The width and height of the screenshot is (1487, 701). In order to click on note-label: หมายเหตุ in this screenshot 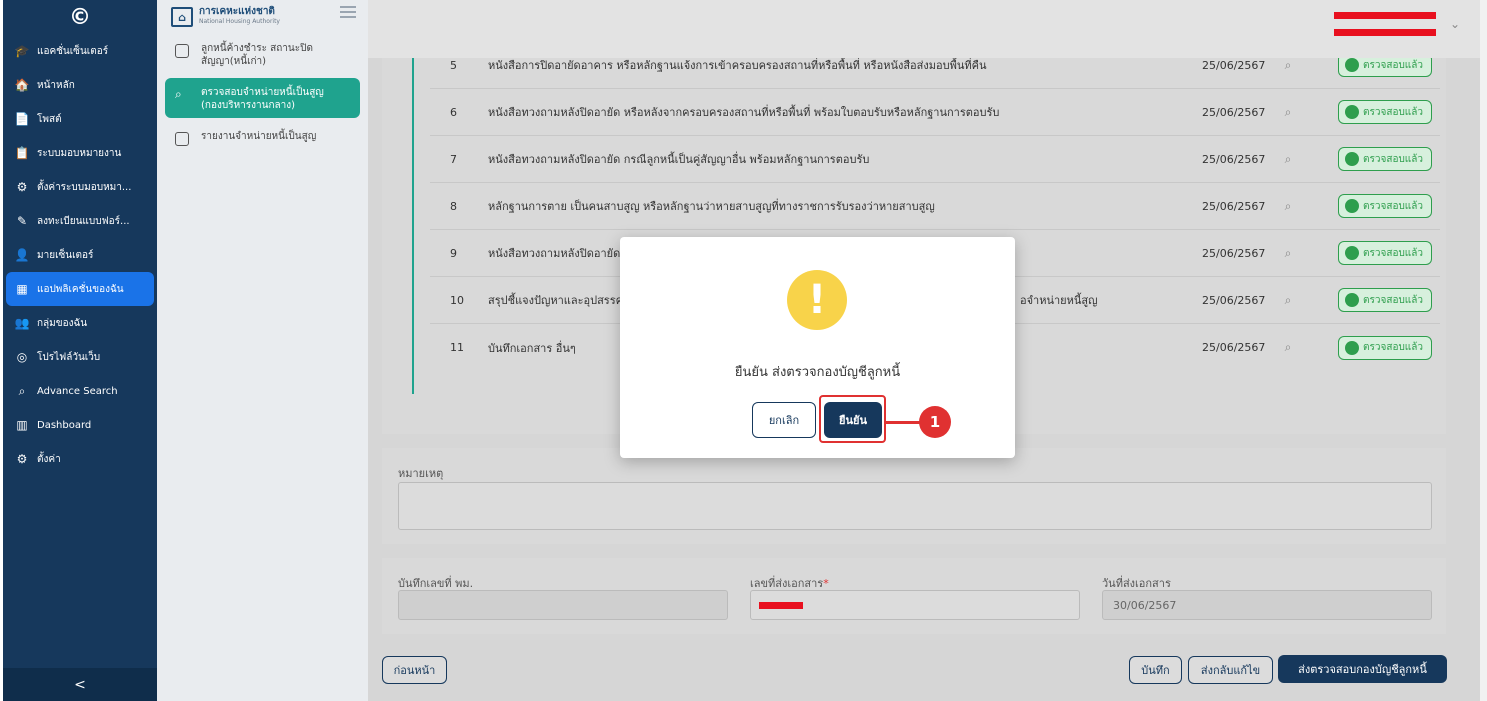, I will do `click(421, 473)`.